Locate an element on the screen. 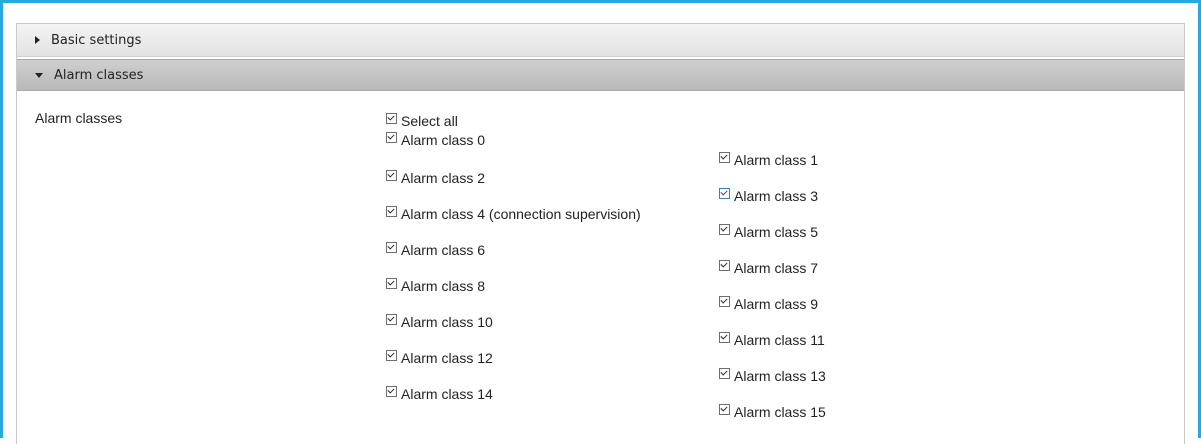  alarm-class-checkbox: Alarm class 14 is located at coordinates (439, 394).